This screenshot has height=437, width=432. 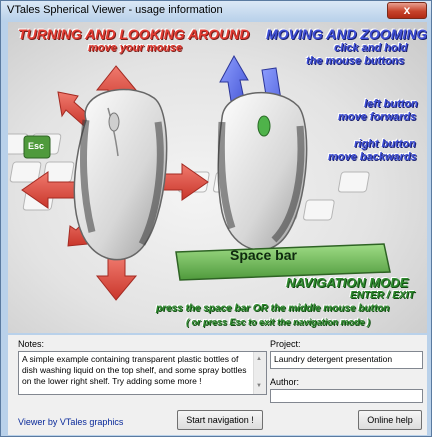 I want to click on online-help-button: Online help, so click(x=390, y=420).